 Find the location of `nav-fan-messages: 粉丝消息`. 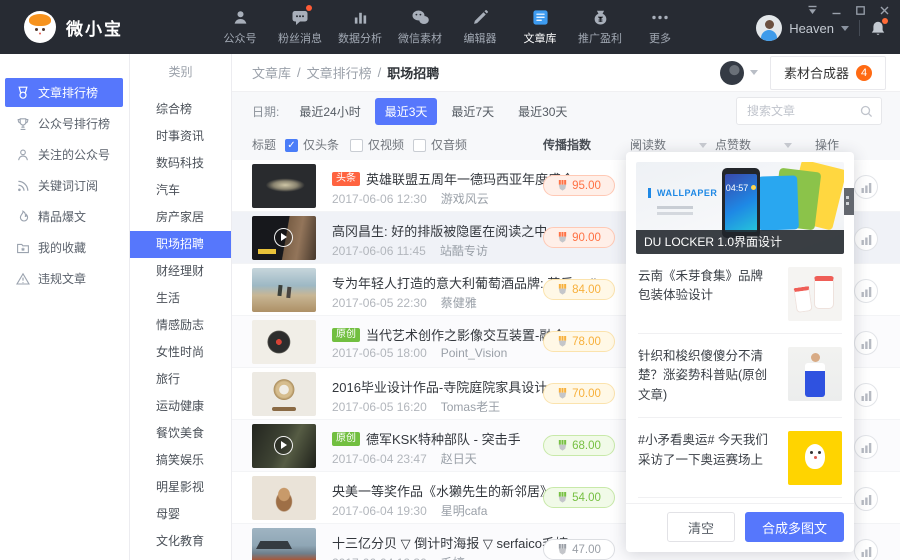

nav-fan-messages: 粉丝消息 is located at coordinates (300, 27).